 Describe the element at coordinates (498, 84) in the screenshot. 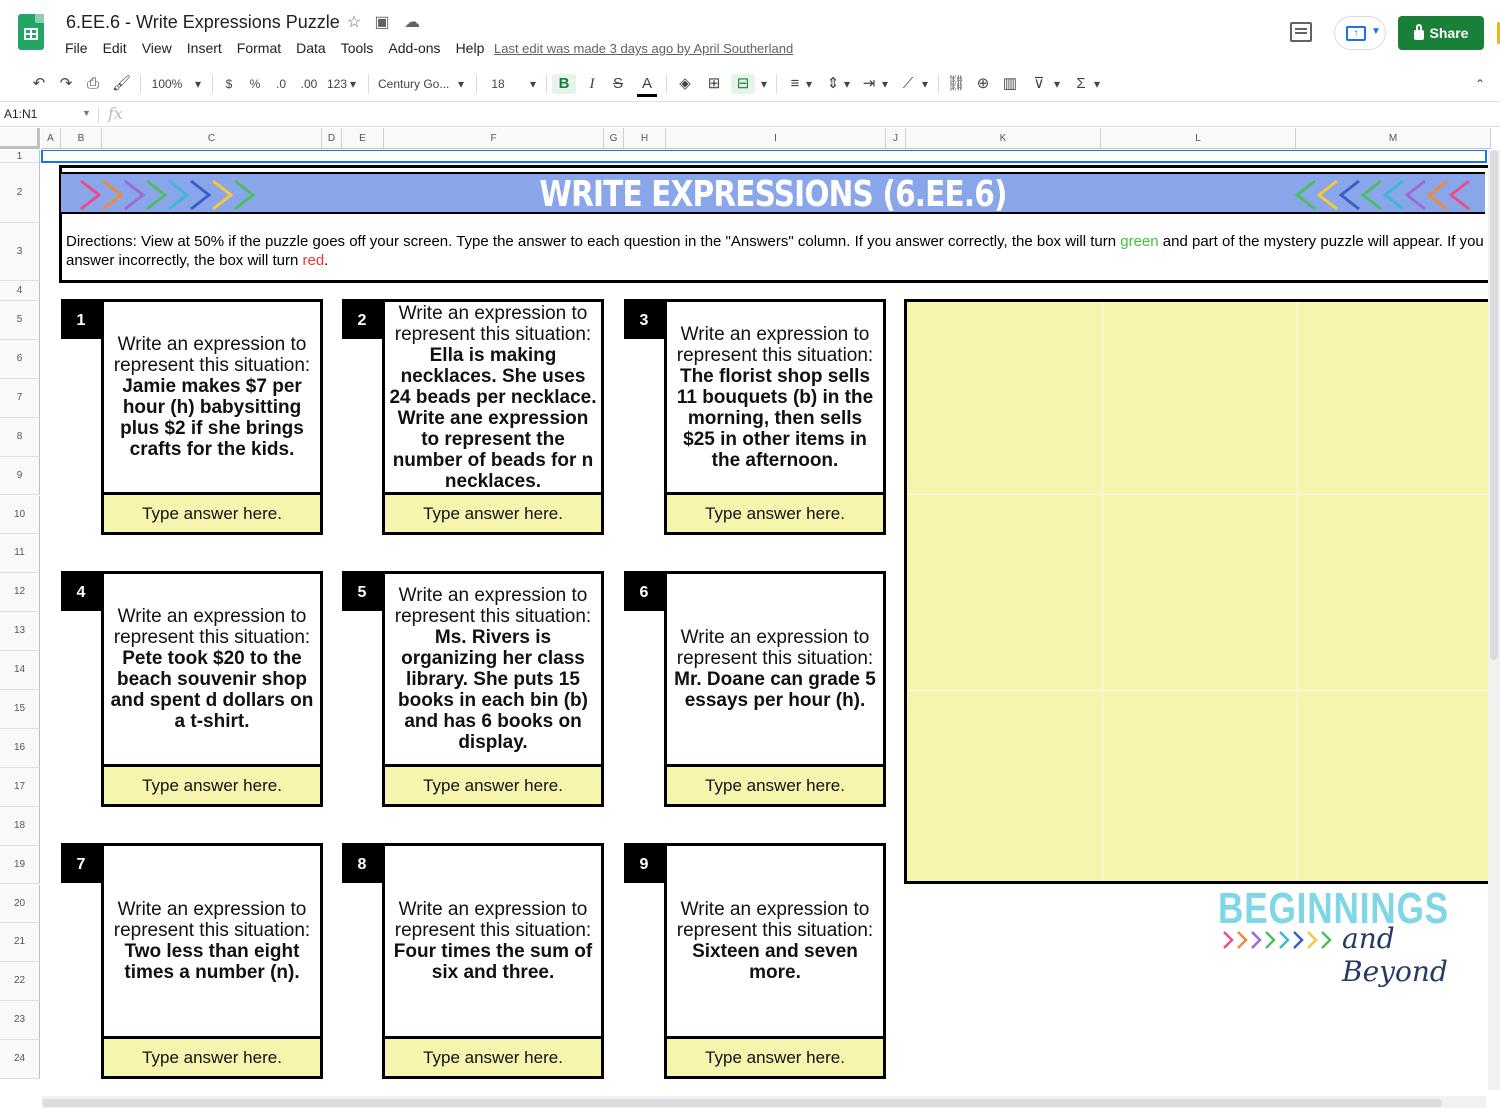

I see `font-size-select: 18` at that location.